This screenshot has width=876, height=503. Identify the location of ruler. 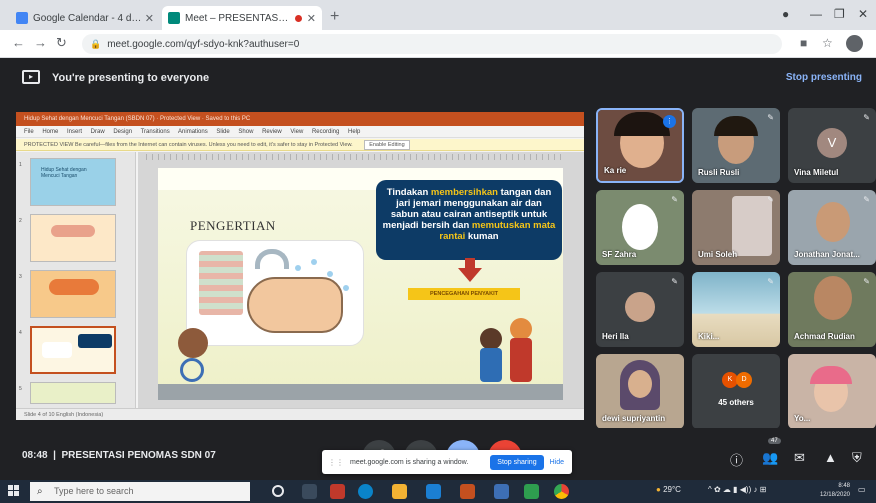
(356, 157).